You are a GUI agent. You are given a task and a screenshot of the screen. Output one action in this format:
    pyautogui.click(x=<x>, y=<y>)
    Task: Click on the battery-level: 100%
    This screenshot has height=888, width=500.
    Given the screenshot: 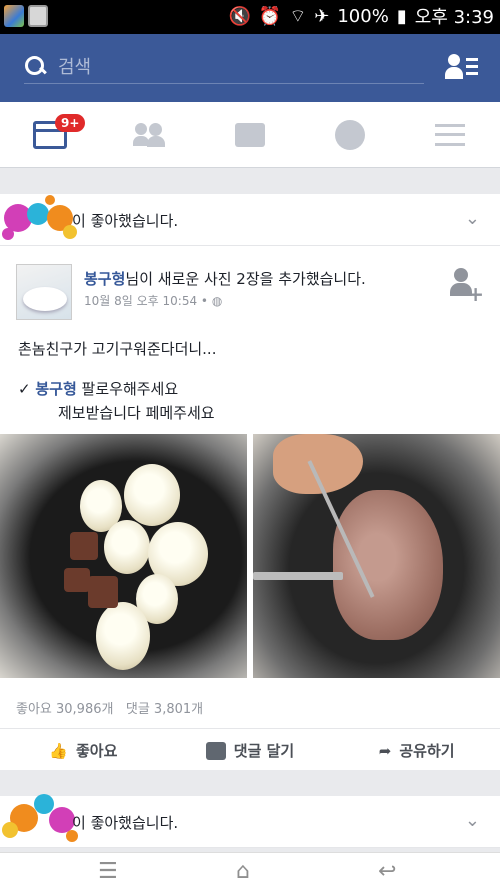 What is the action you would take?
    pyautogui.click(x=363, y=16)
    